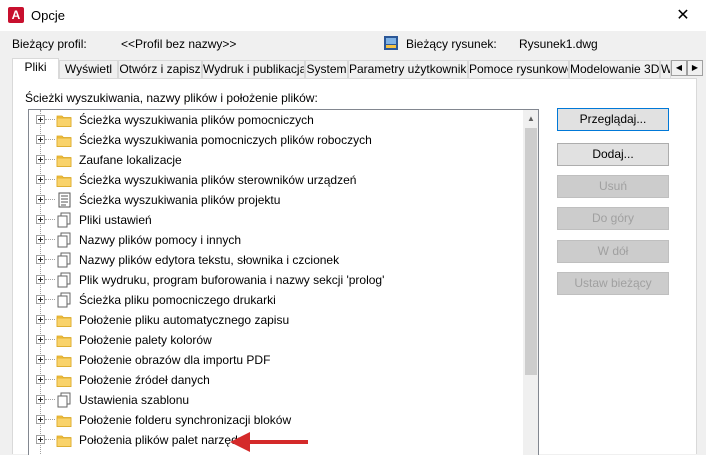 The image size is (706, 455). I want to click on remove-button: Usuń, so click(613, 186).